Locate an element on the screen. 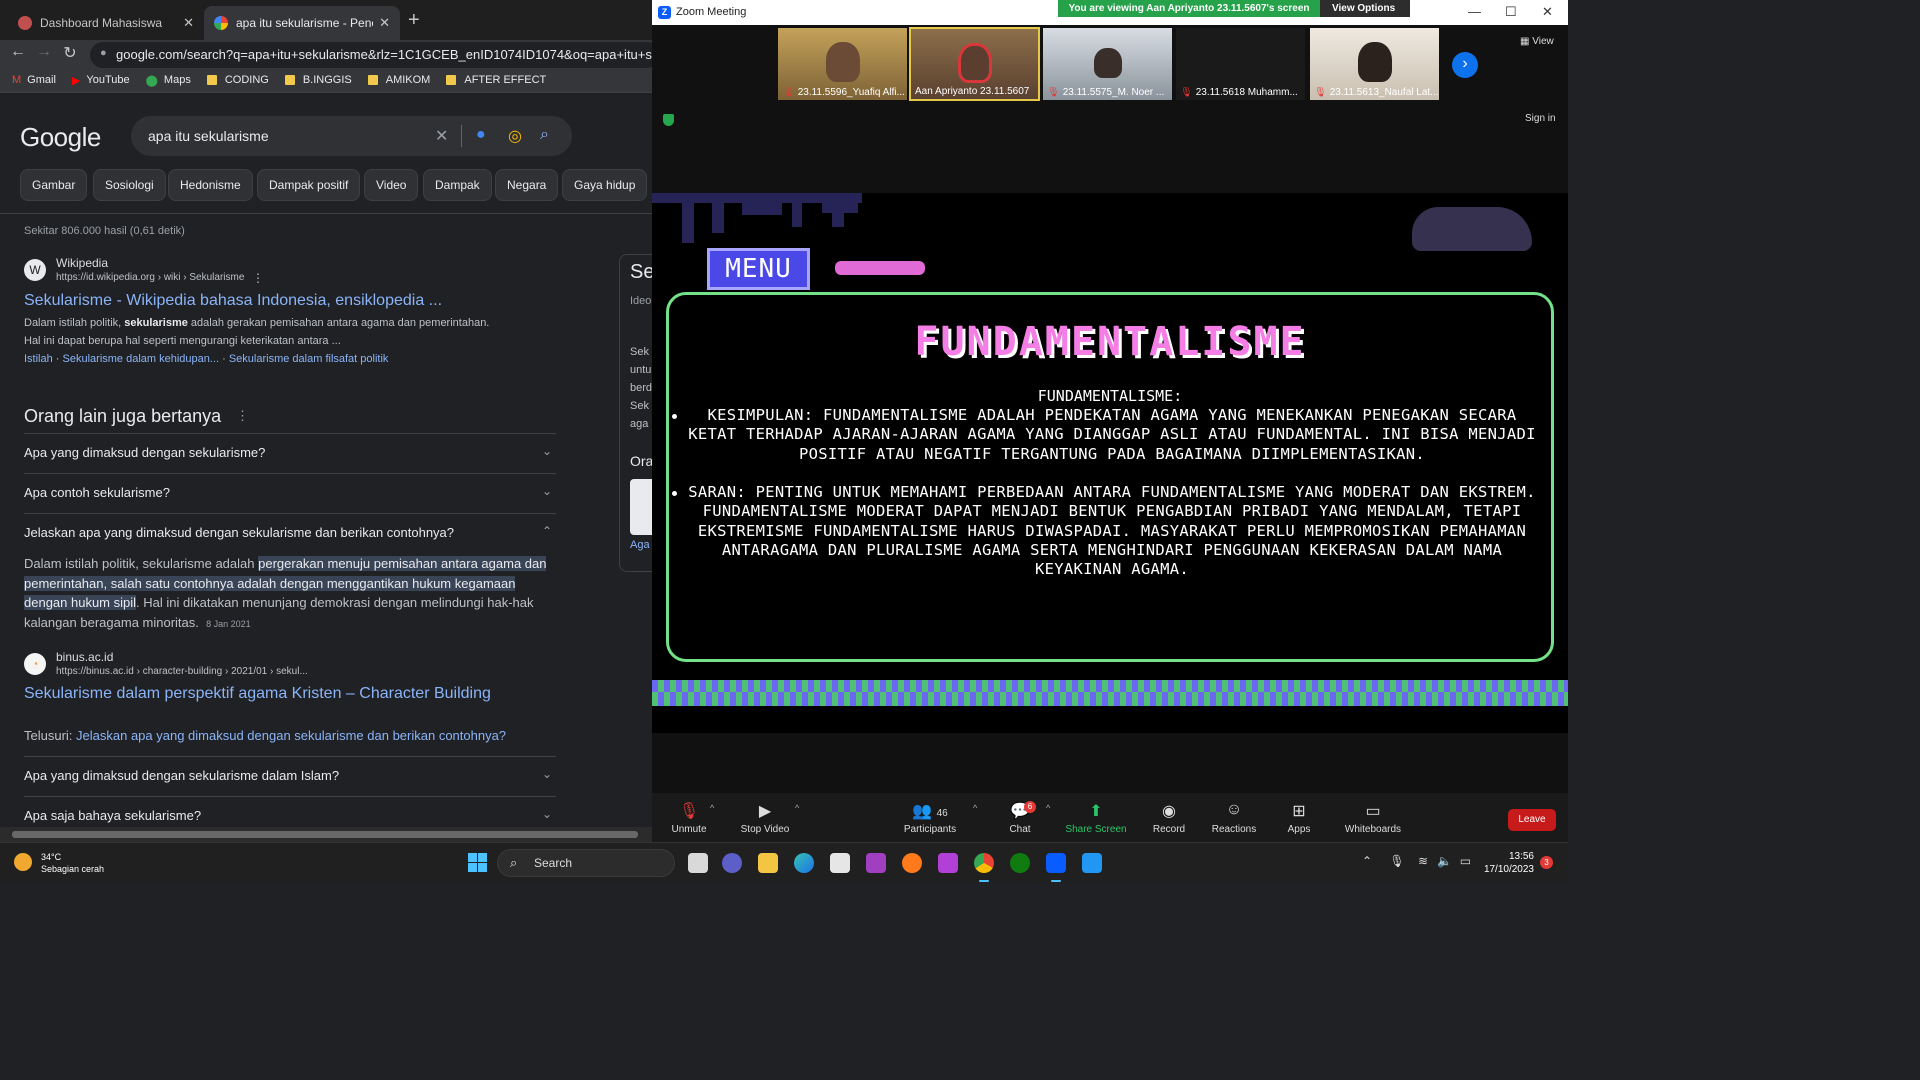 The height and width of the screenshot is (1080, 1920). chrome-icon is located at coordinates (984, 867).